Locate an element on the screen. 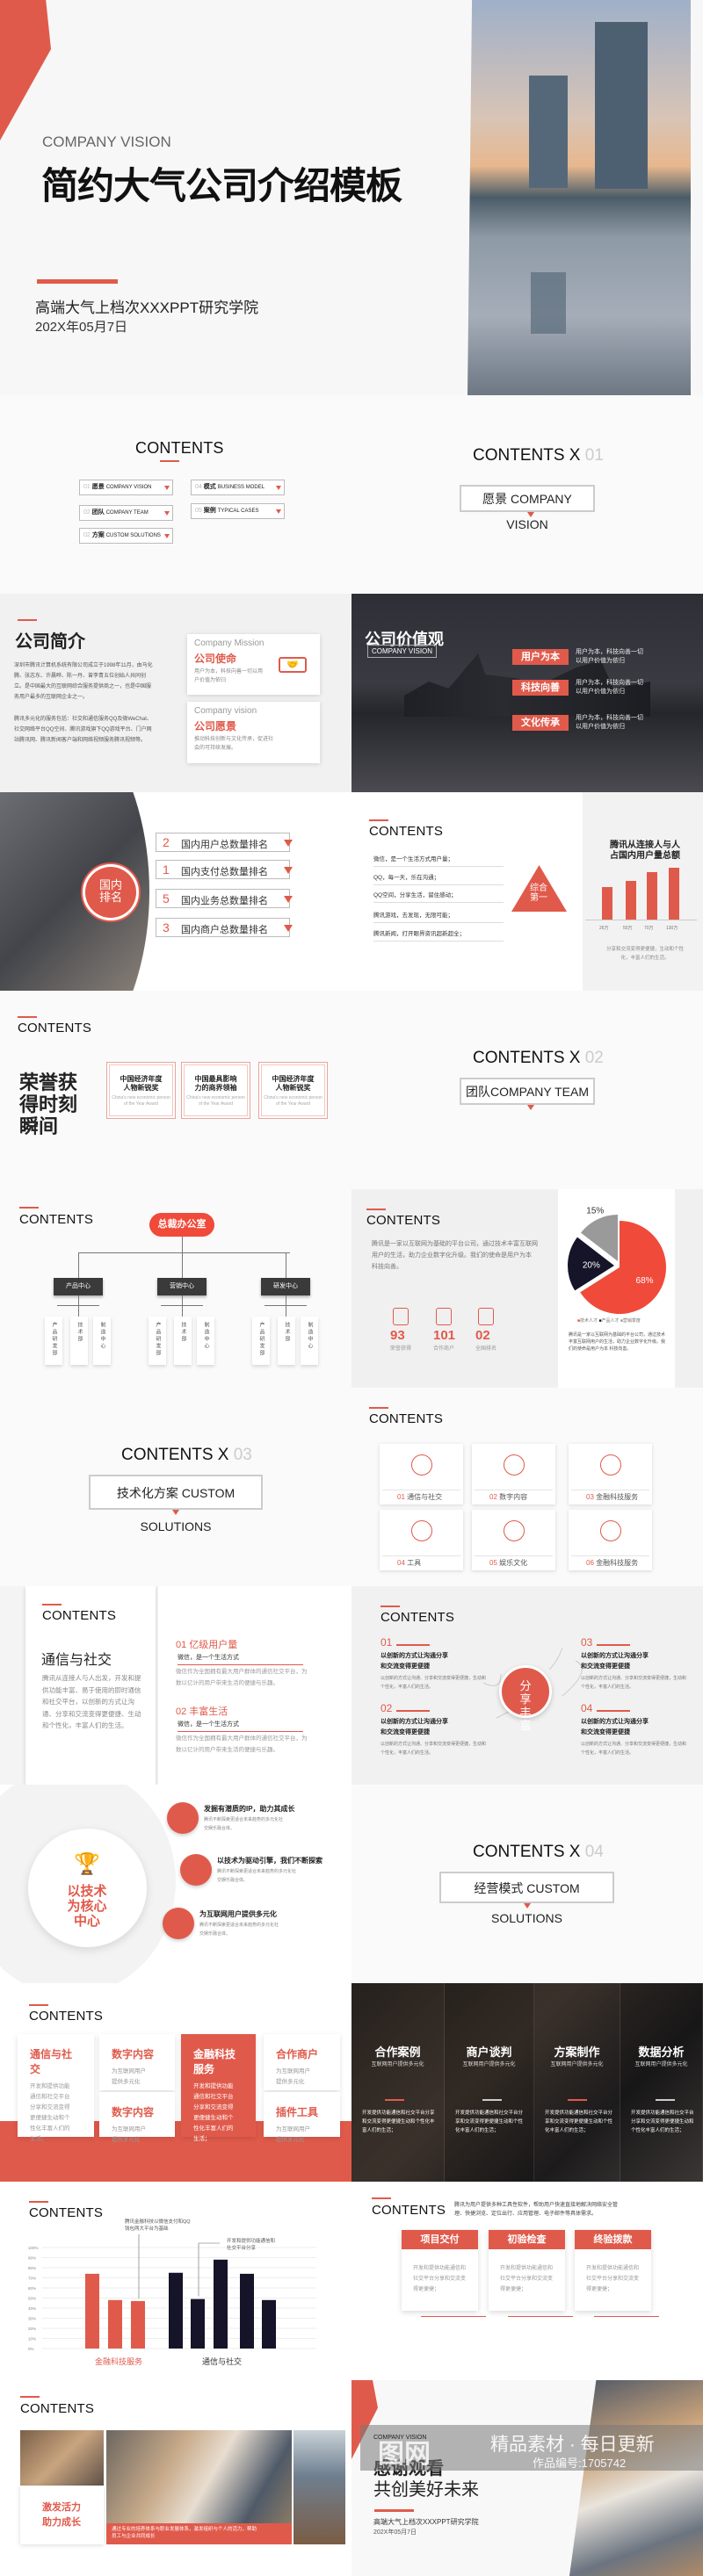 Image resolution: width=703 pixels, height=2576 pixels. toc-item: 05 案例 TYPICAL CASES is located at coordinates (238, 511).